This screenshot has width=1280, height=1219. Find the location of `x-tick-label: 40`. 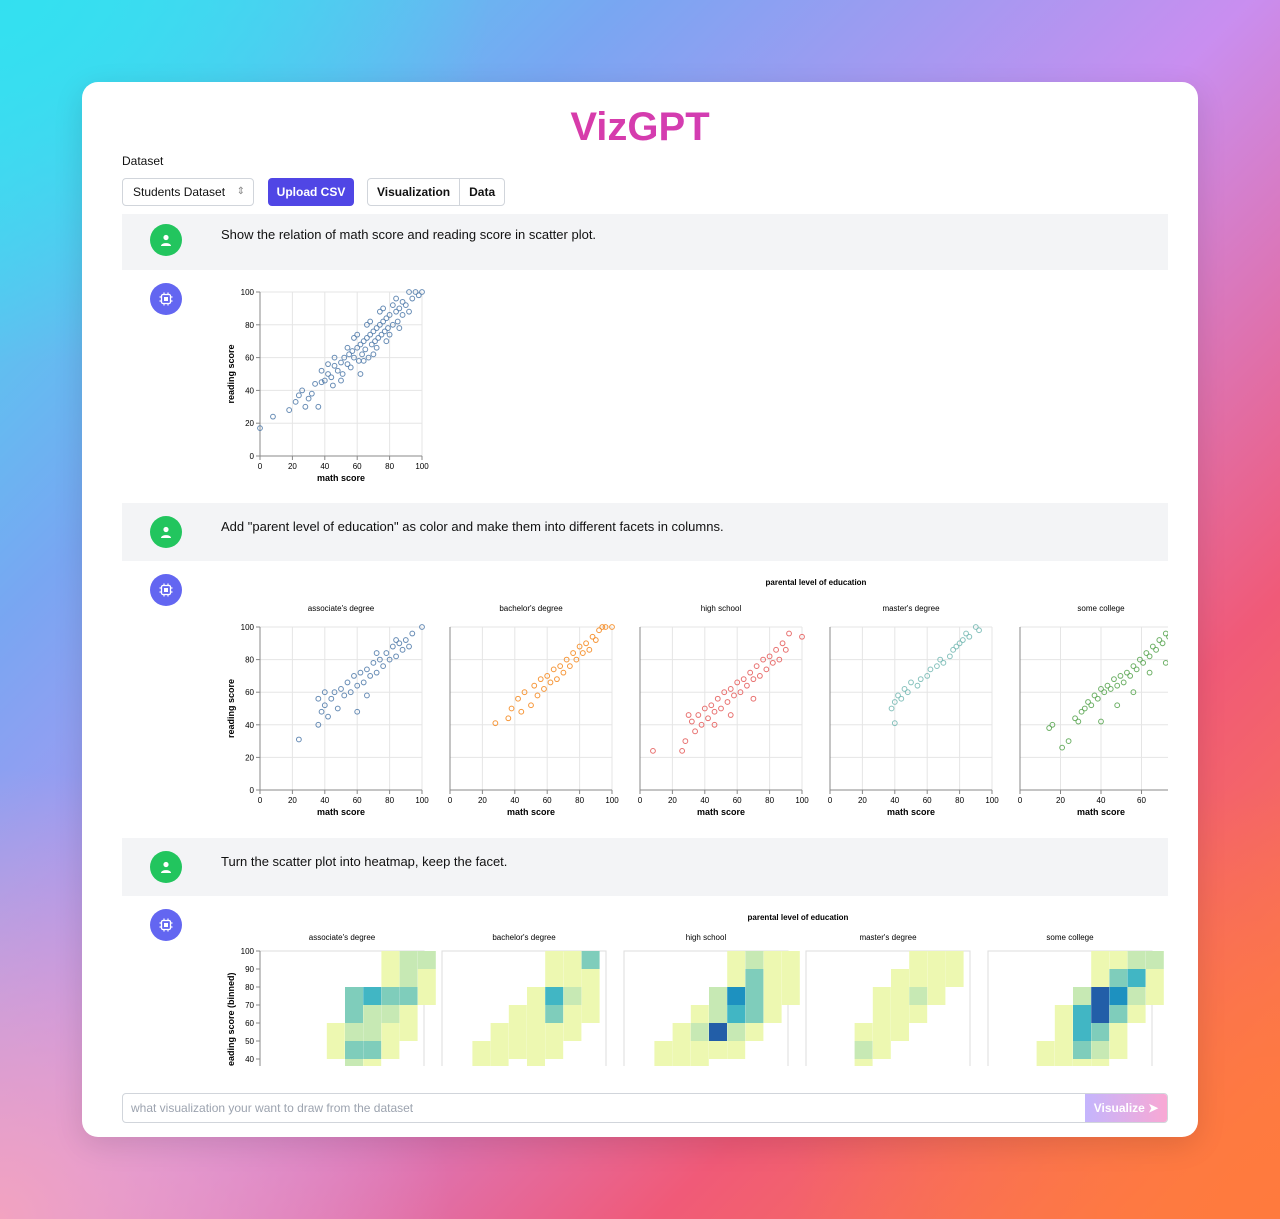

x-tick-label: 40 is located at coordinates (324, 466).